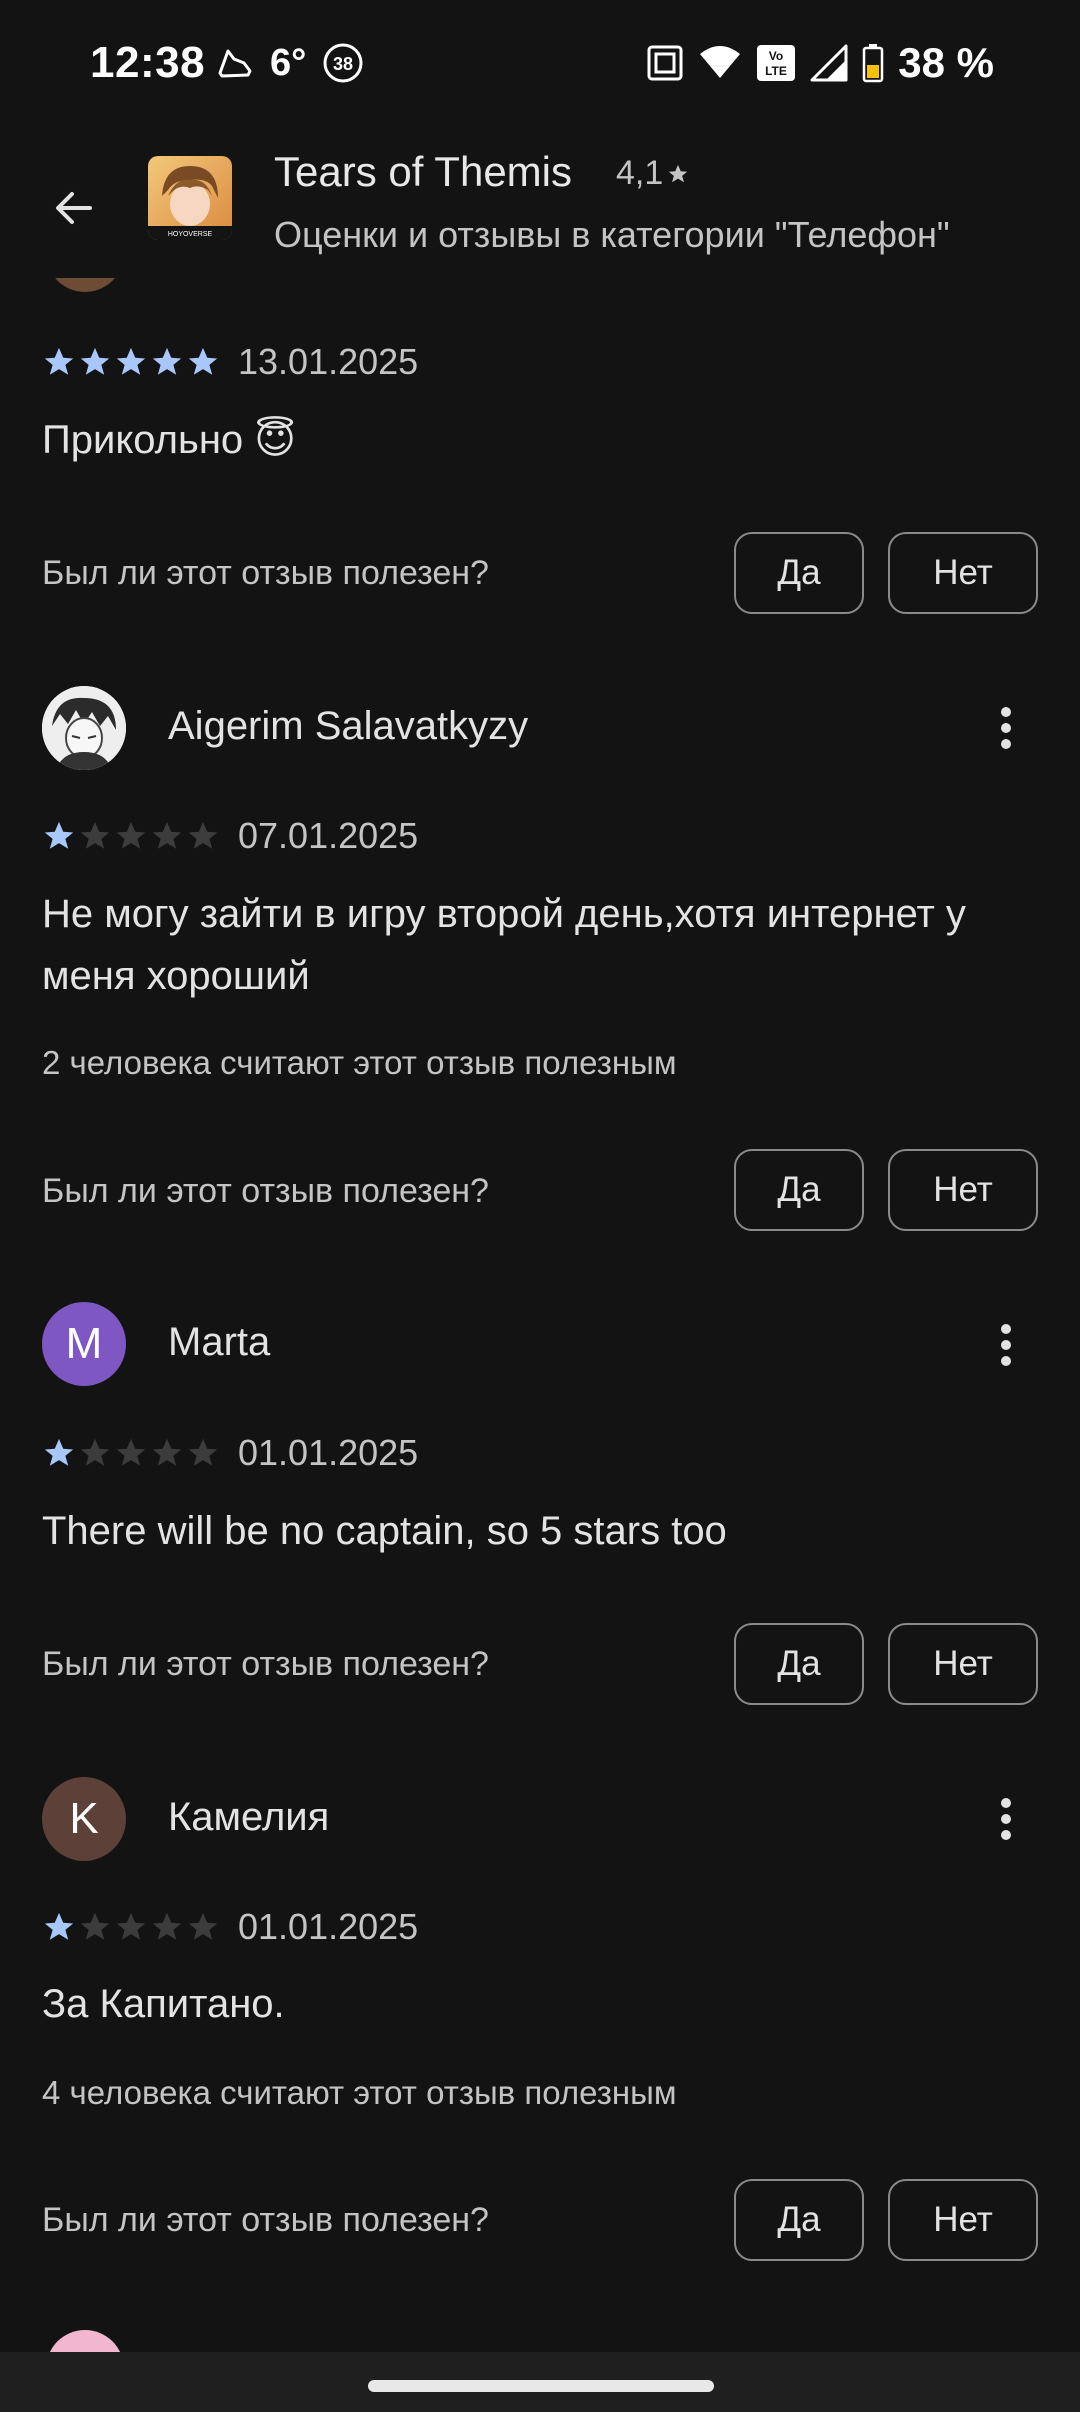 Image resolution: width=1080 pixels, height=2412 pixels. I want to click on status-badge: 38, so click(343, 64).